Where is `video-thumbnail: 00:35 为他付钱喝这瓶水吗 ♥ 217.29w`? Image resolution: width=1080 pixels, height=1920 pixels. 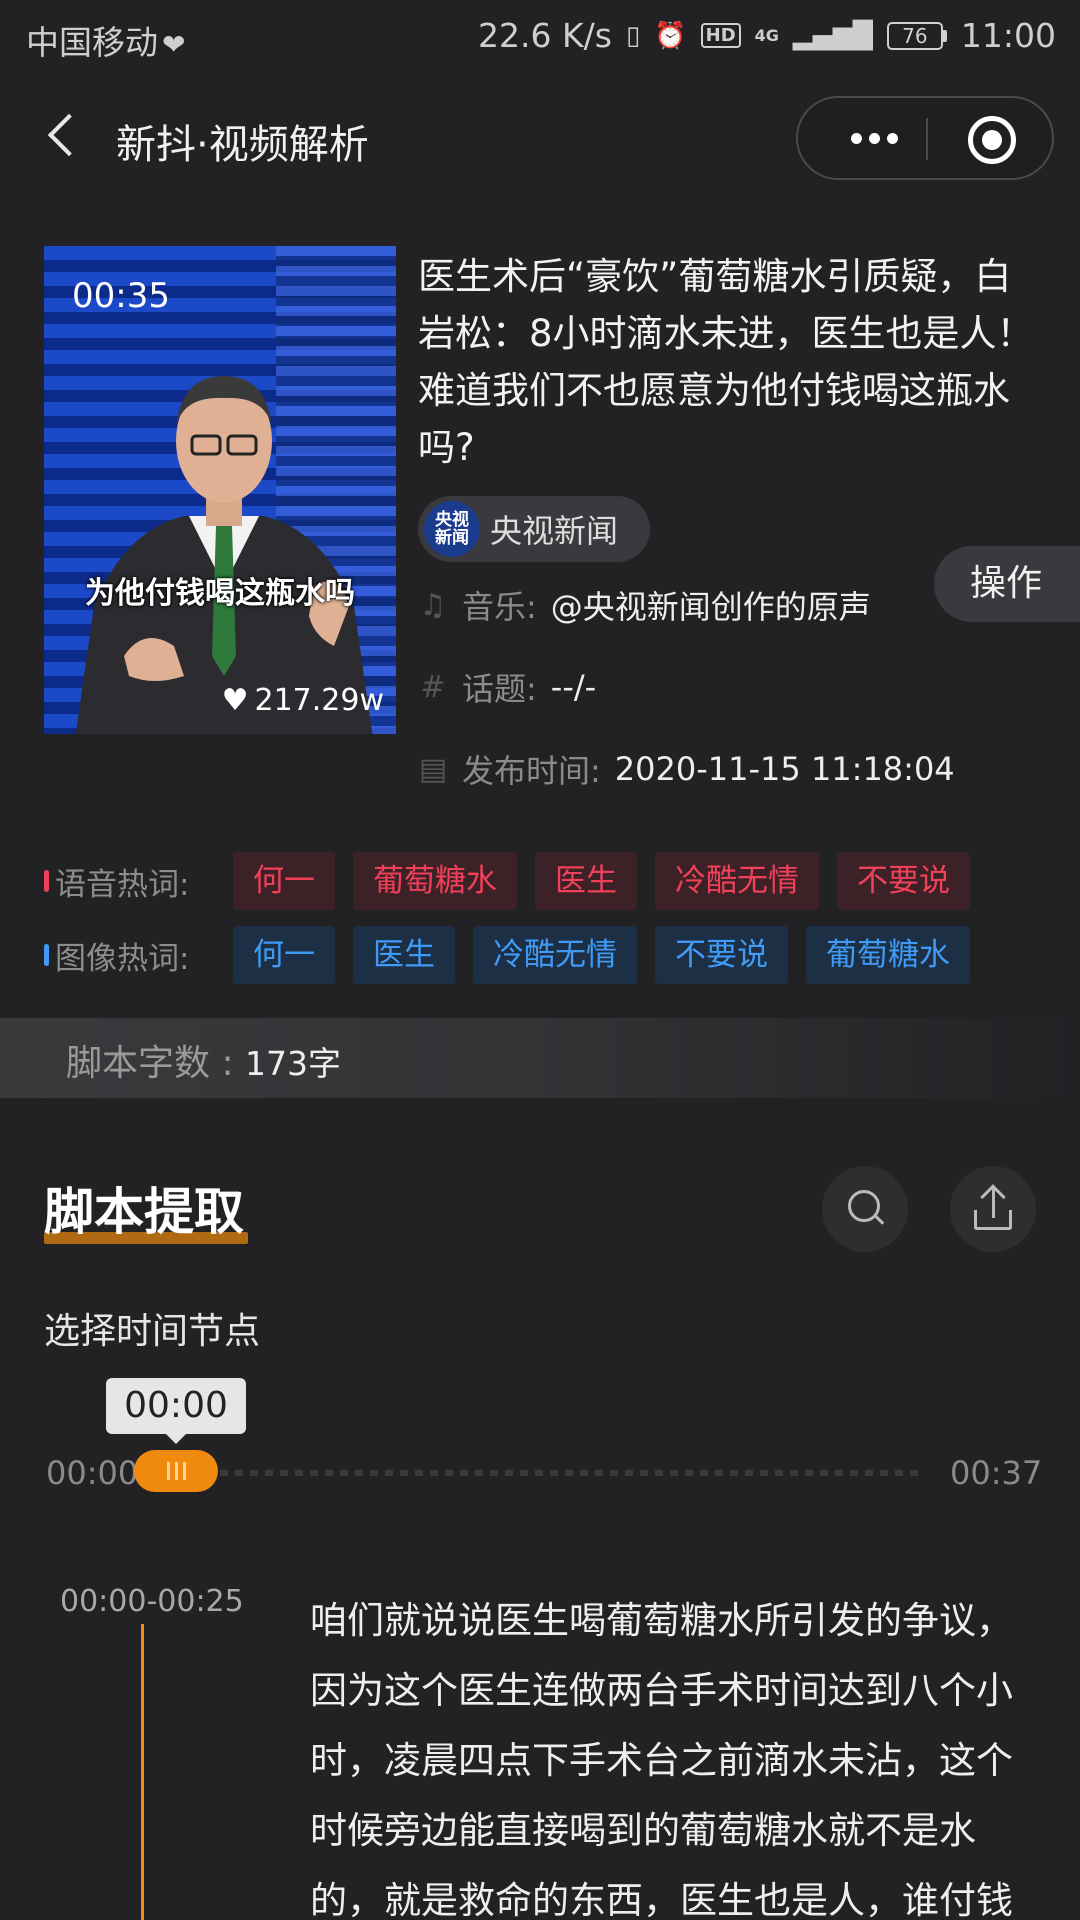 video-thumbnail: 00:35 为他付钱喝这瓶水吗 ♥ 217.29w is located at coordinates (220, 490).